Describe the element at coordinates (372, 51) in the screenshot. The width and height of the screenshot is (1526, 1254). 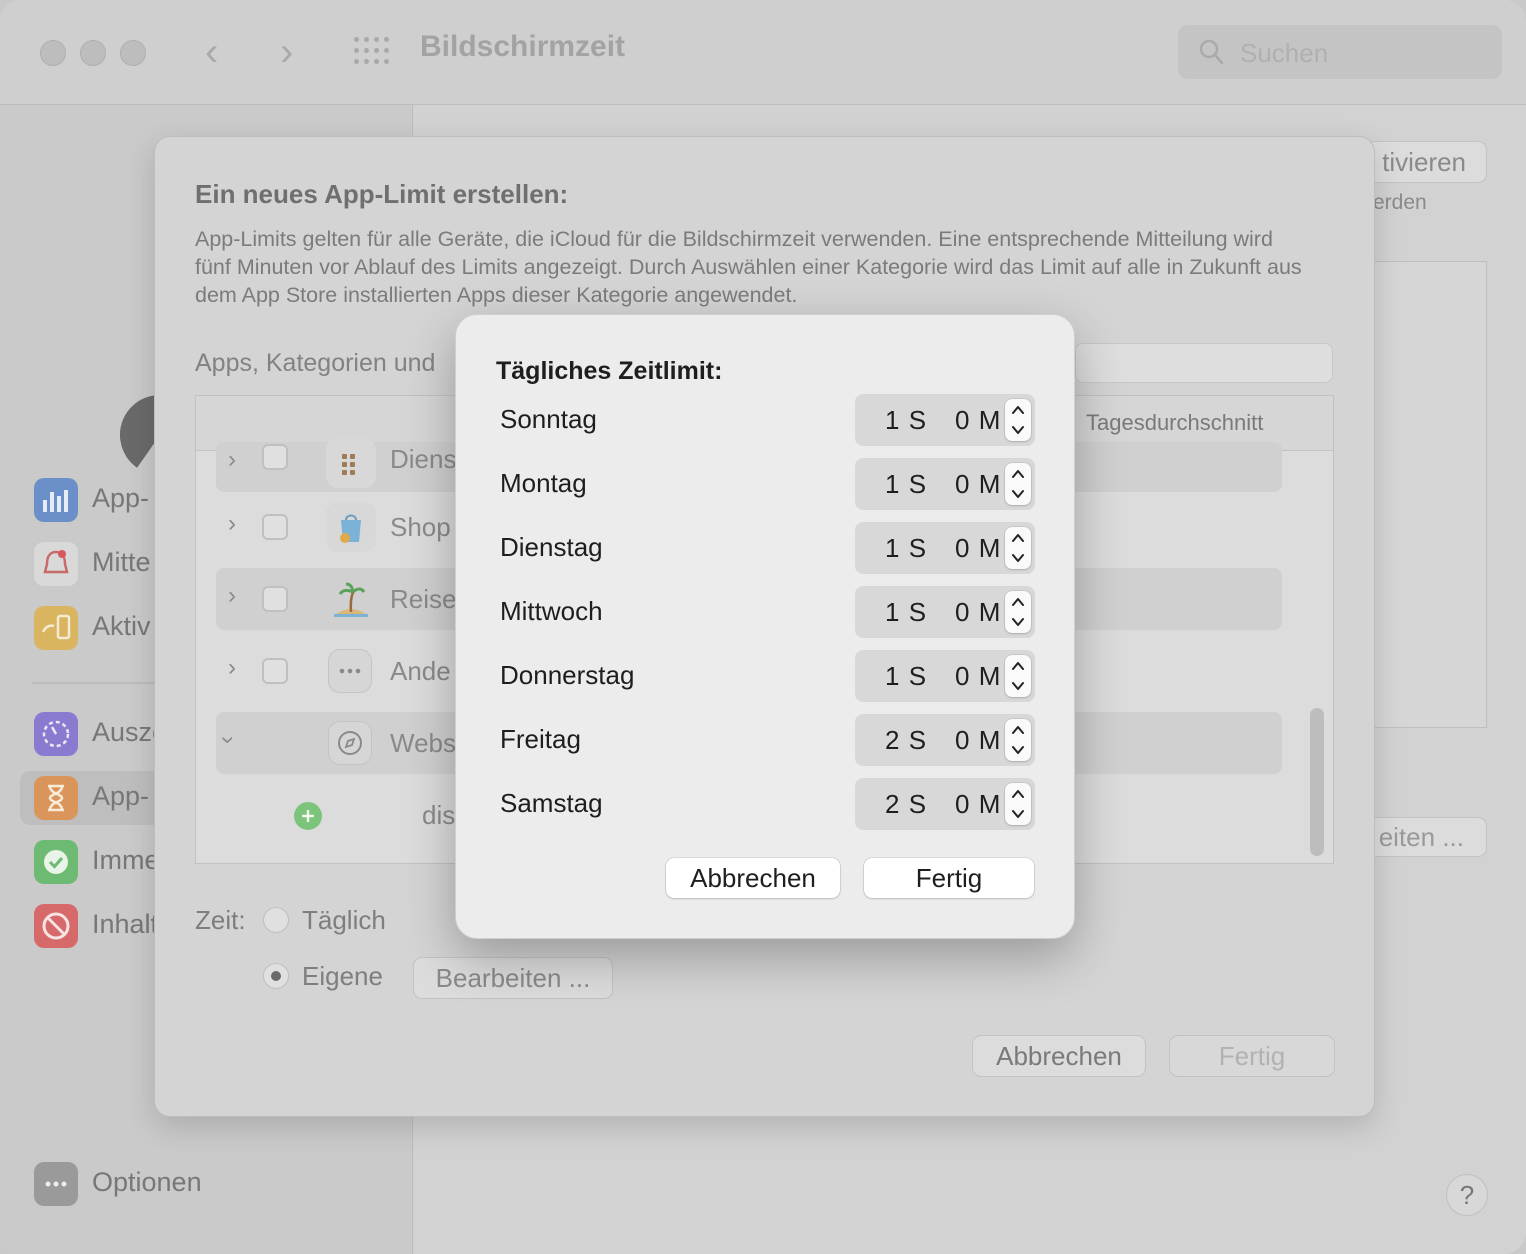
I see `show-all-grid-icon` at that location.